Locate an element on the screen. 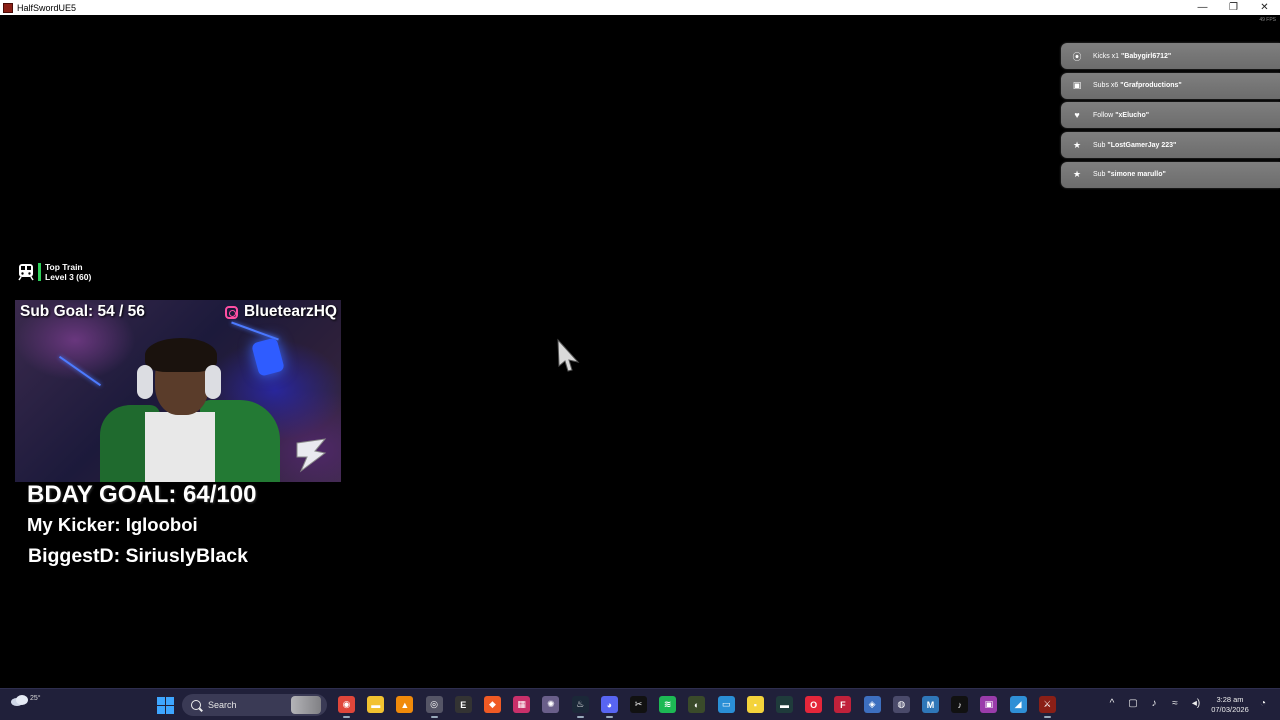 This screenshot has height=720, width=1280. window-controls: — ❐ ✕ is located at coordinates (1233, 7).